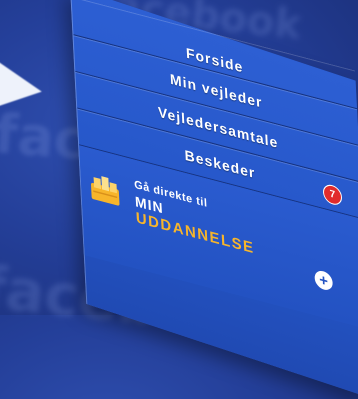 This screenshot has height=399, width=358. Describe the element at coordinates (332, 194) in the screenshot. I see `notification-badge: 7` at that location.